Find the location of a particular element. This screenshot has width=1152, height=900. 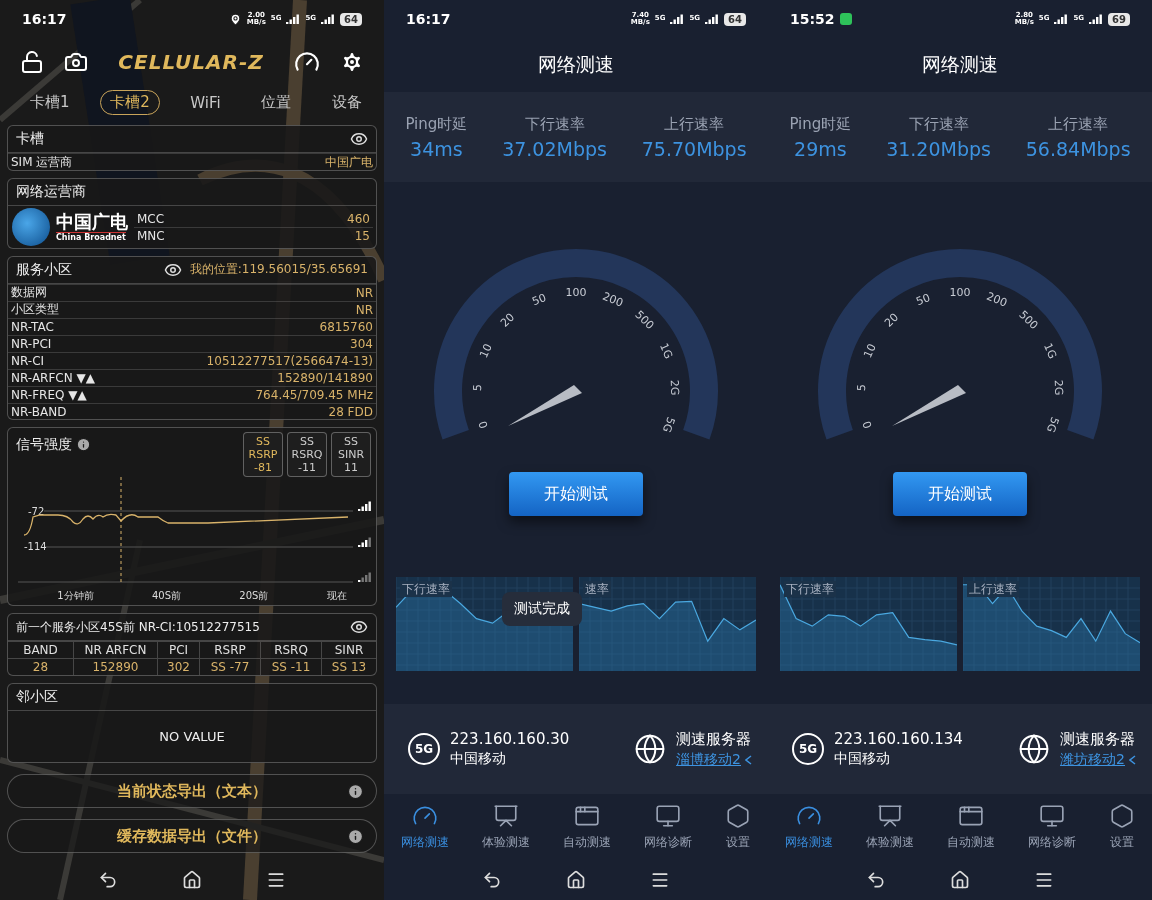

graph-label: 下行速率 is located at coordinates (426, 589).